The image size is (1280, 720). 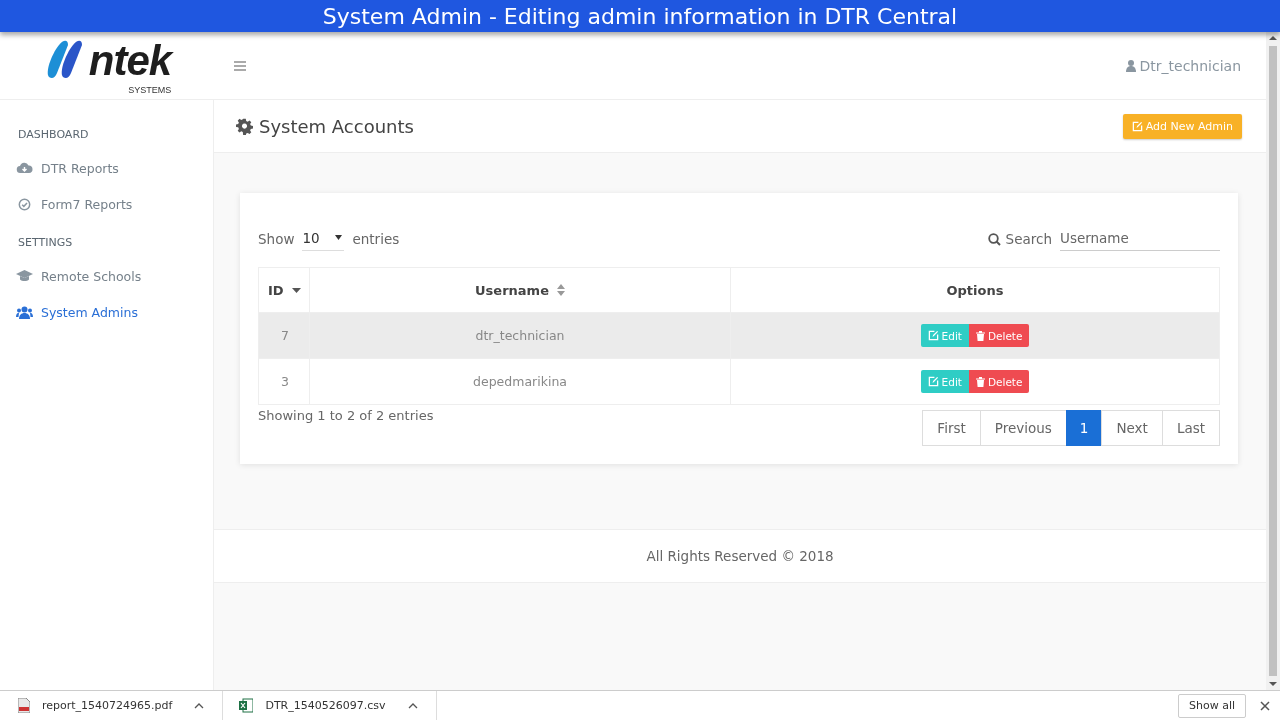 I want to click on column-header: ID, so click(x=284, y=290).